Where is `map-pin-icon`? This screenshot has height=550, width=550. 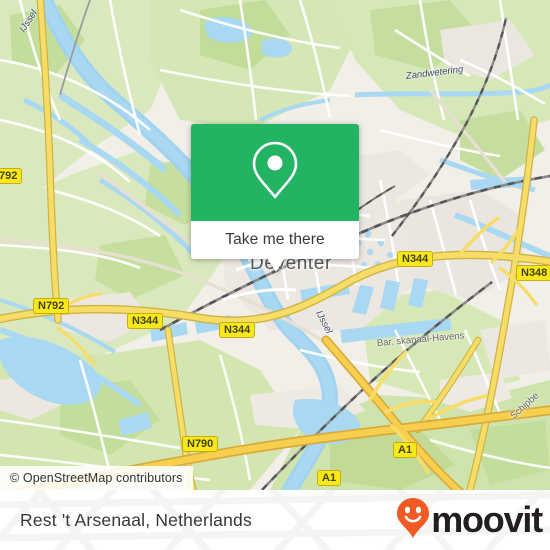
map-pin-icon is located at coordinates (275, 172).